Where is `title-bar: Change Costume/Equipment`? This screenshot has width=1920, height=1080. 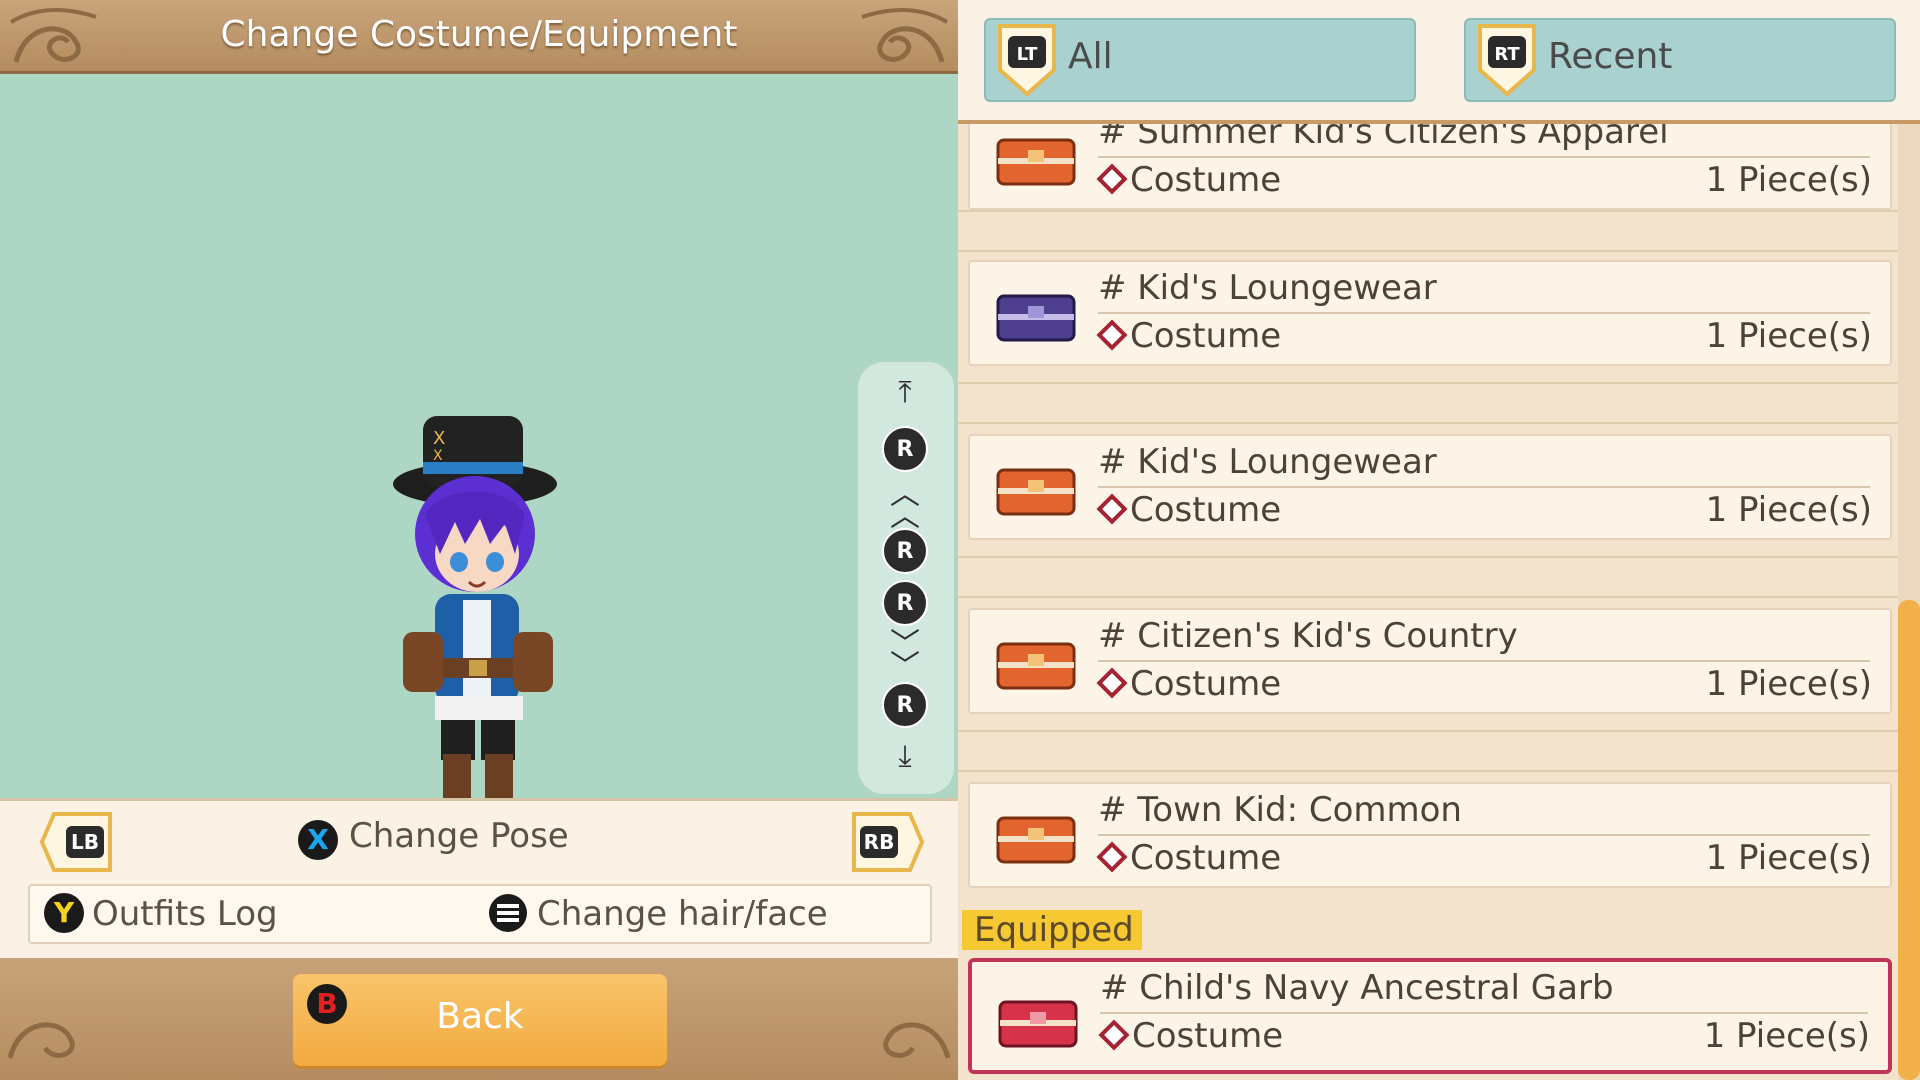 title-bar: Change Costume/Equipment is located at coordinates (479, 37).